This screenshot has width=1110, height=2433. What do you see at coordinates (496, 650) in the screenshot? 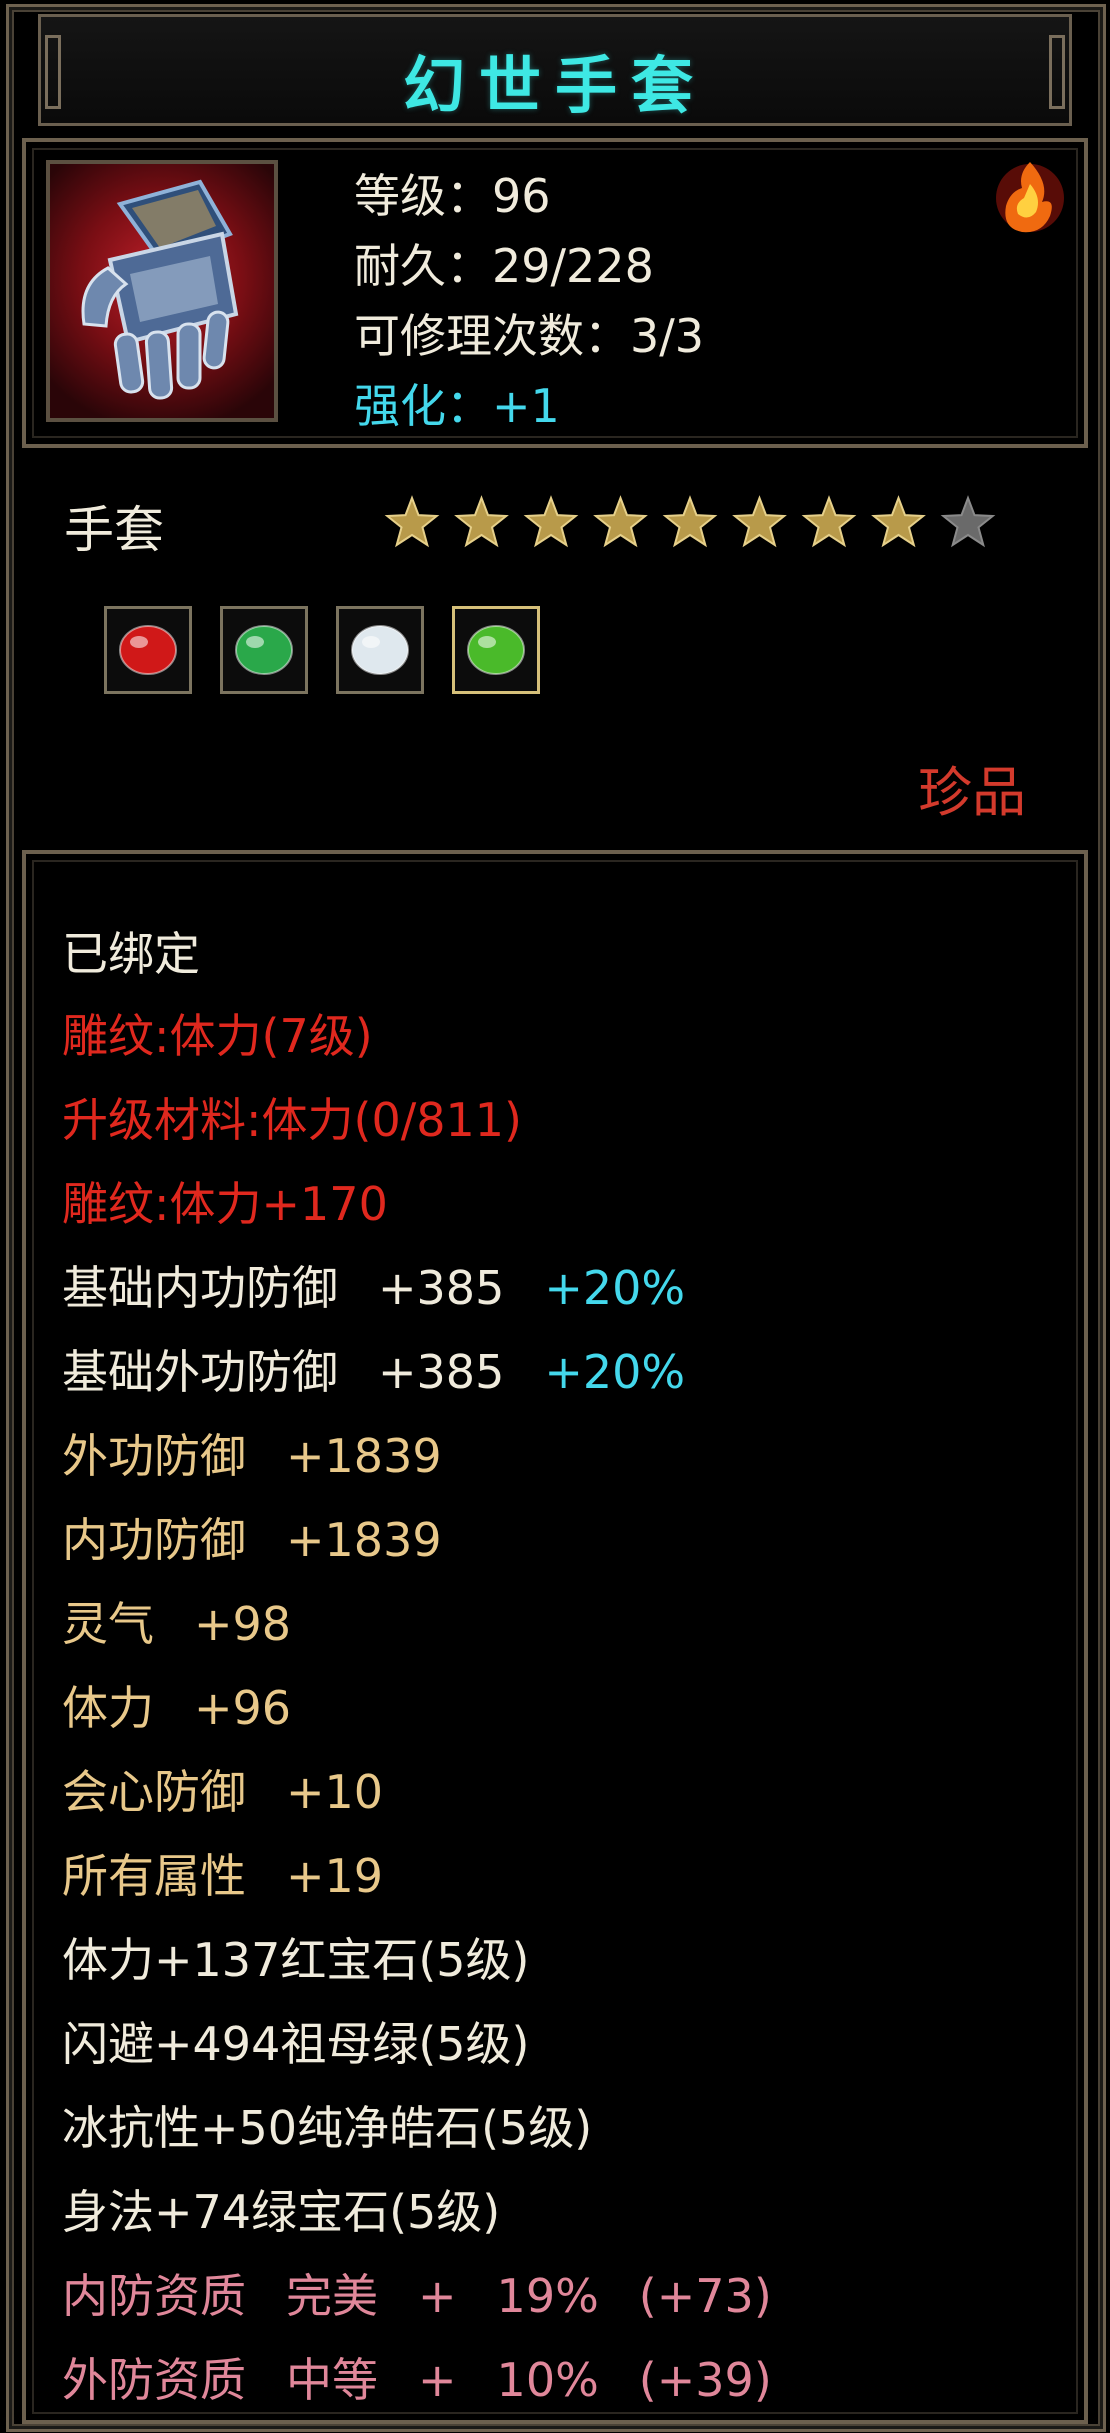
I see `green-gem-icon` at bounding box center [496, 650].